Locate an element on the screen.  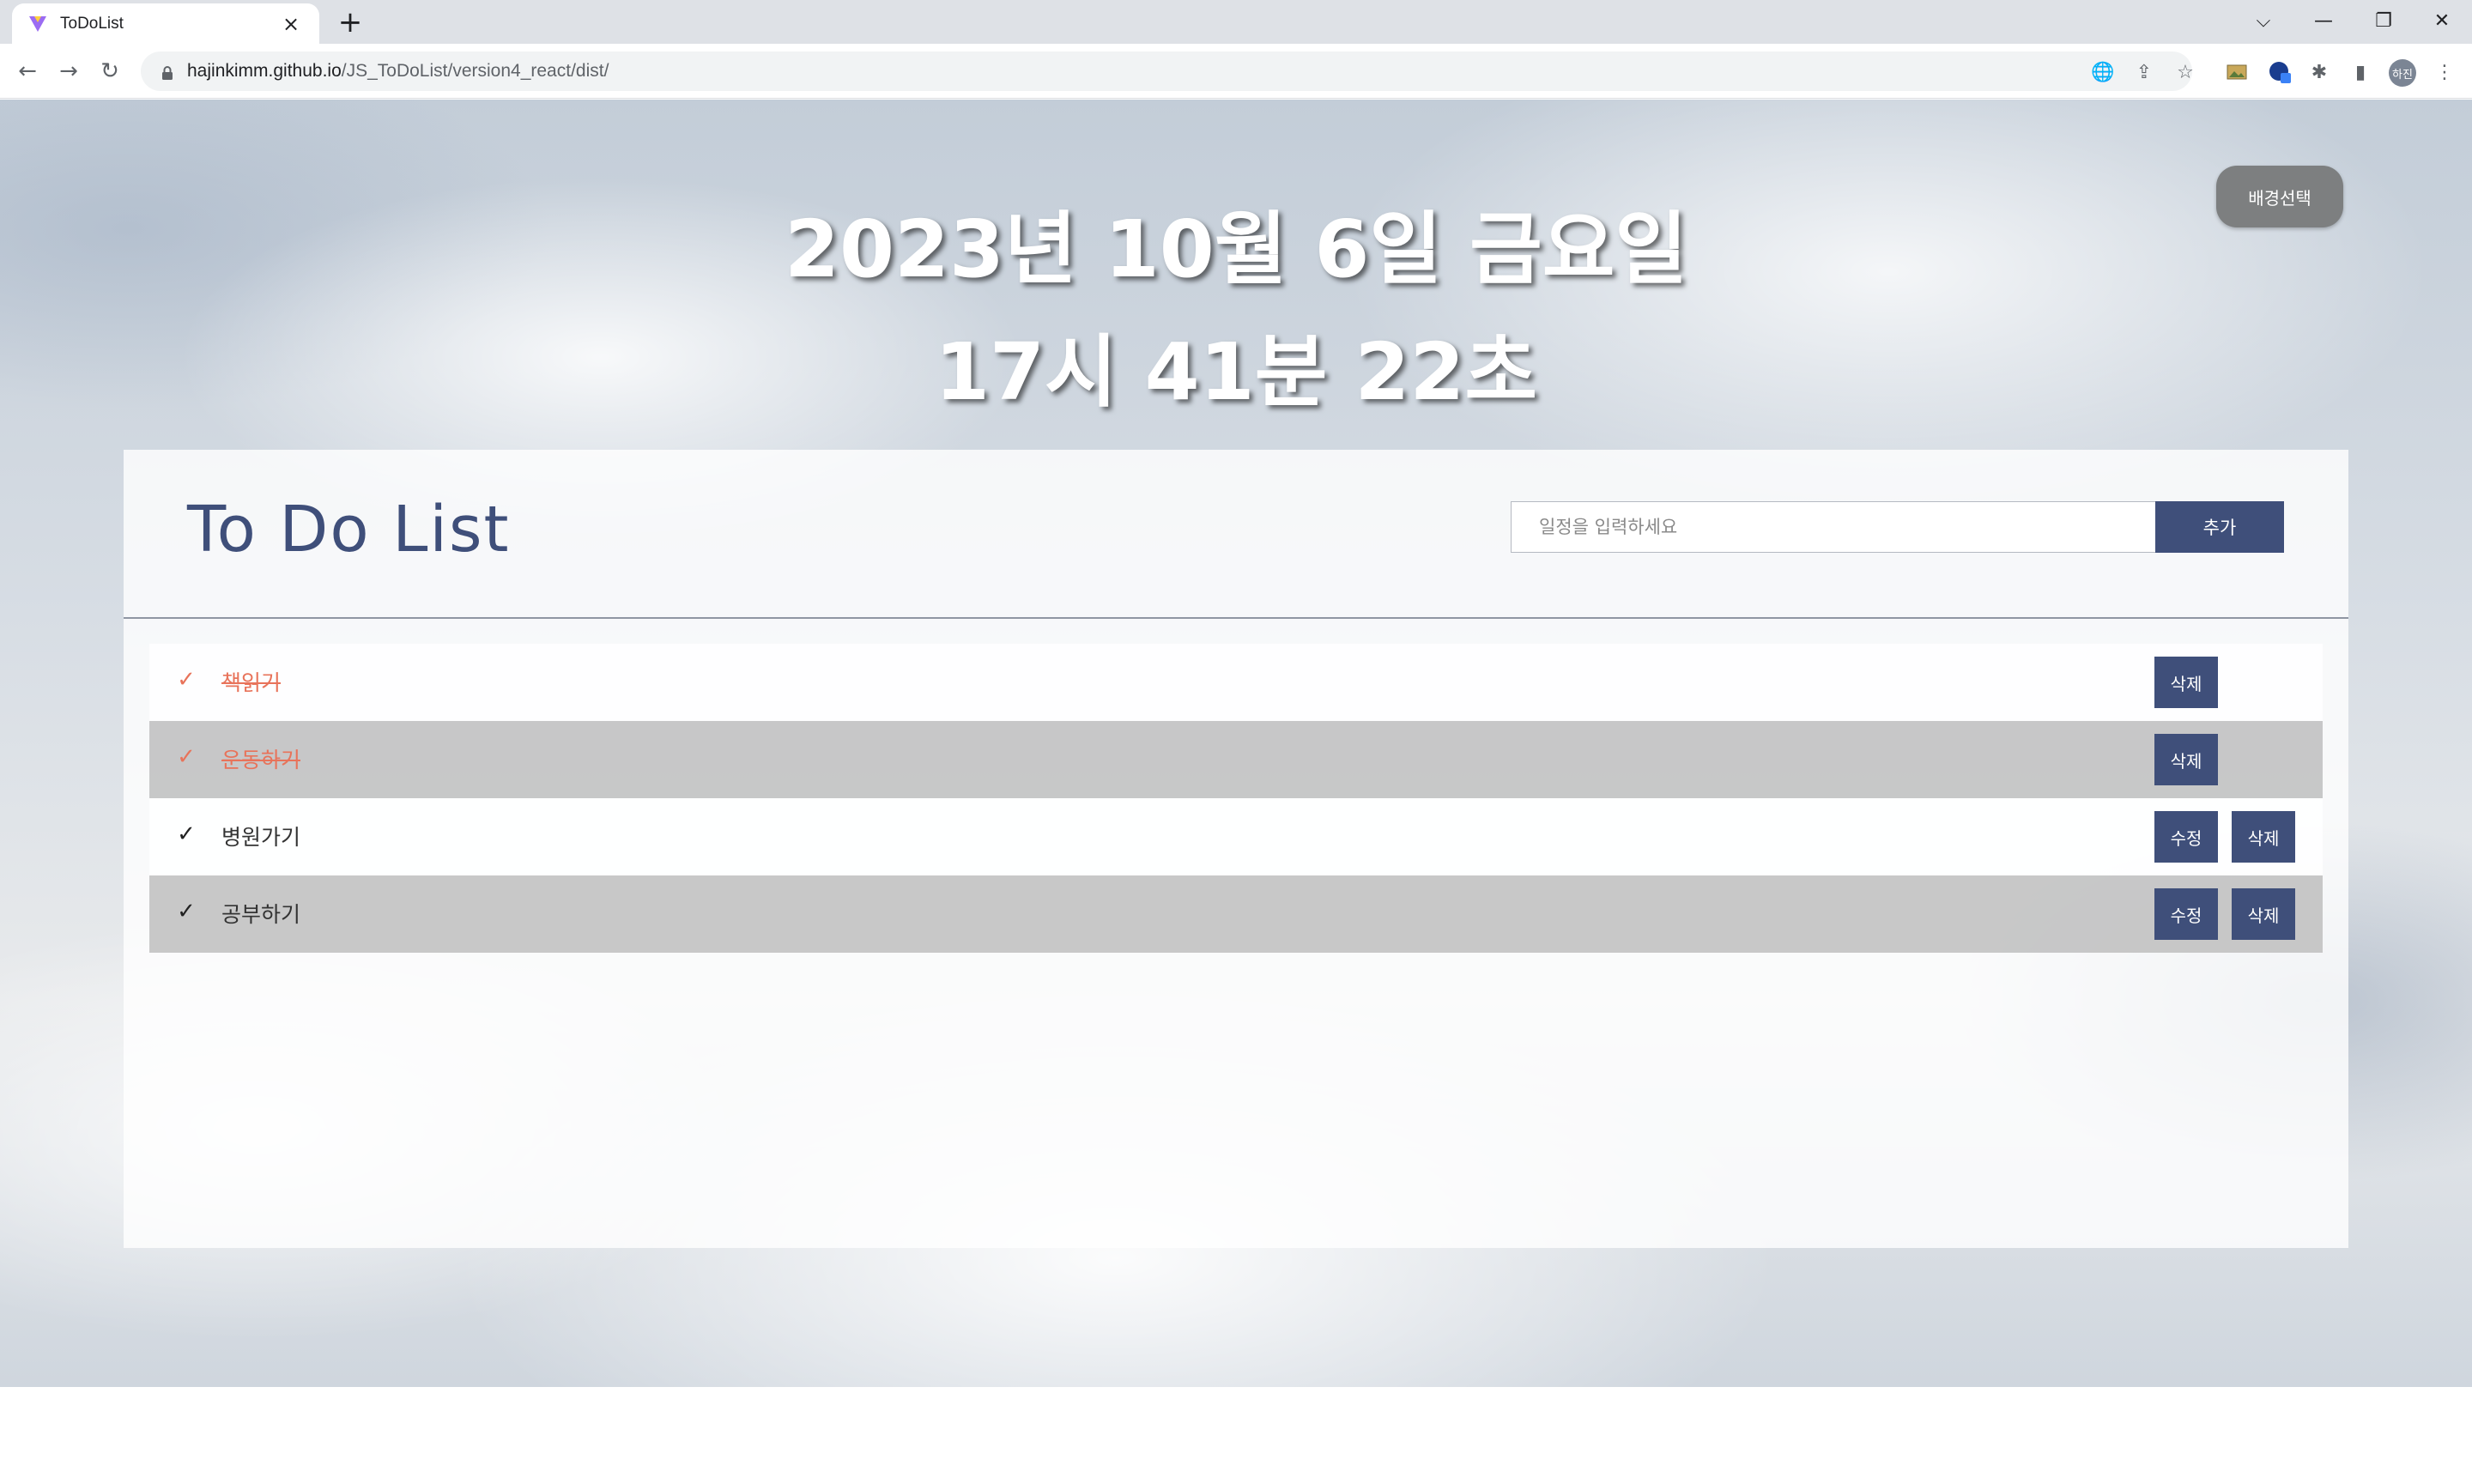
restore-icon: ❐ is located at coordinates (2383, 20).